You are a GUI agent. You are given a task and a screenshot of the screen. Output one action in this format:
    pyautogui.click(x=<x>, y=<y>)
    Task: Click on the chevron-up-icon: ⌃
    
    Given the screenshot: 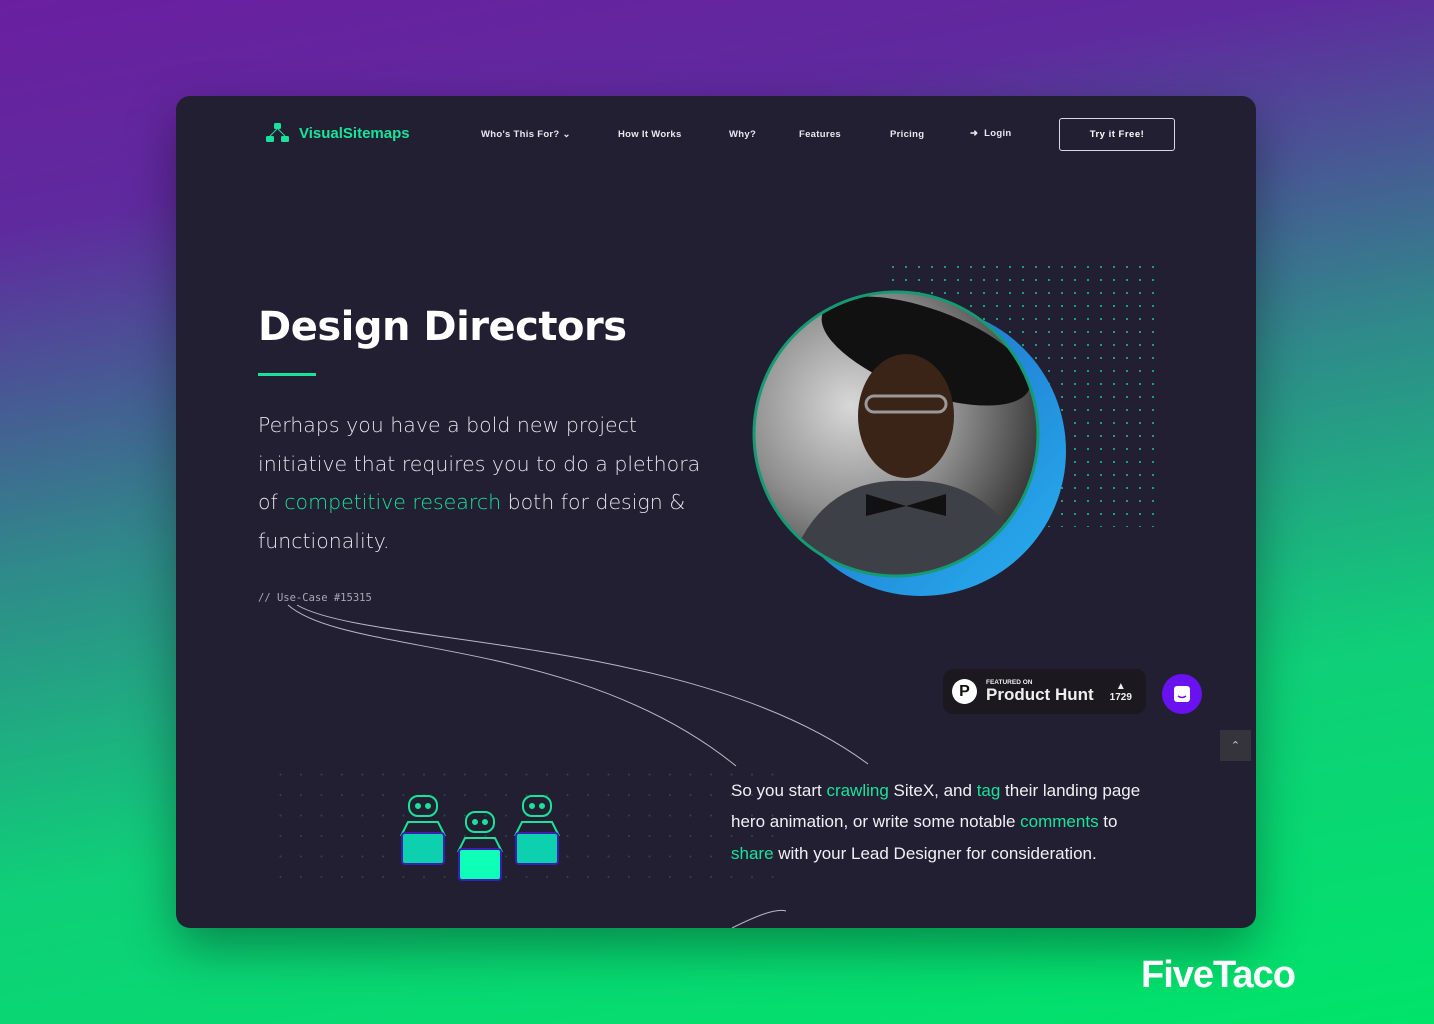 What is the action you would take?
    pyautogui.click(x=1235, y=746)
    